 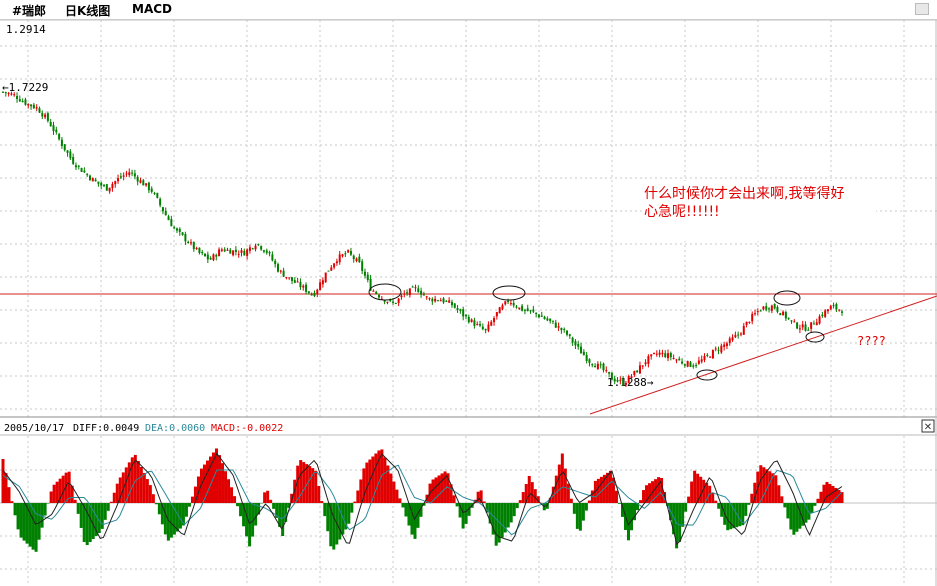 I want to click on question-mark-label: ????, so click(x=871, y=341).